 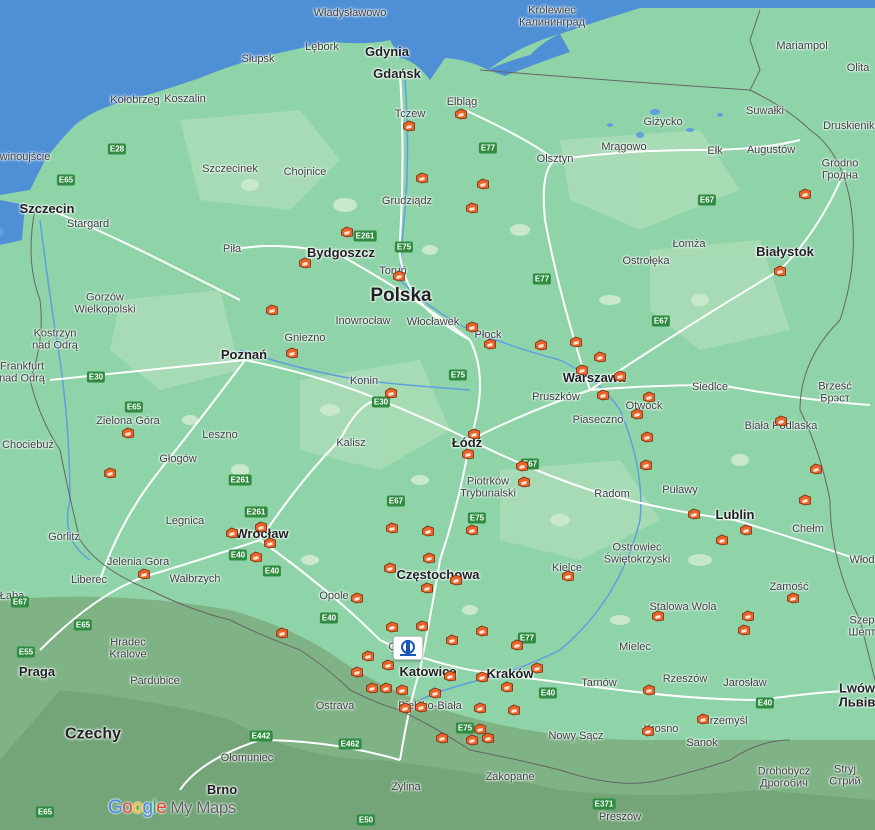 What do you see at coordinates (542, 279) in the screenshot?
I see `road-shield: E77` at bounding box center [542, 279].